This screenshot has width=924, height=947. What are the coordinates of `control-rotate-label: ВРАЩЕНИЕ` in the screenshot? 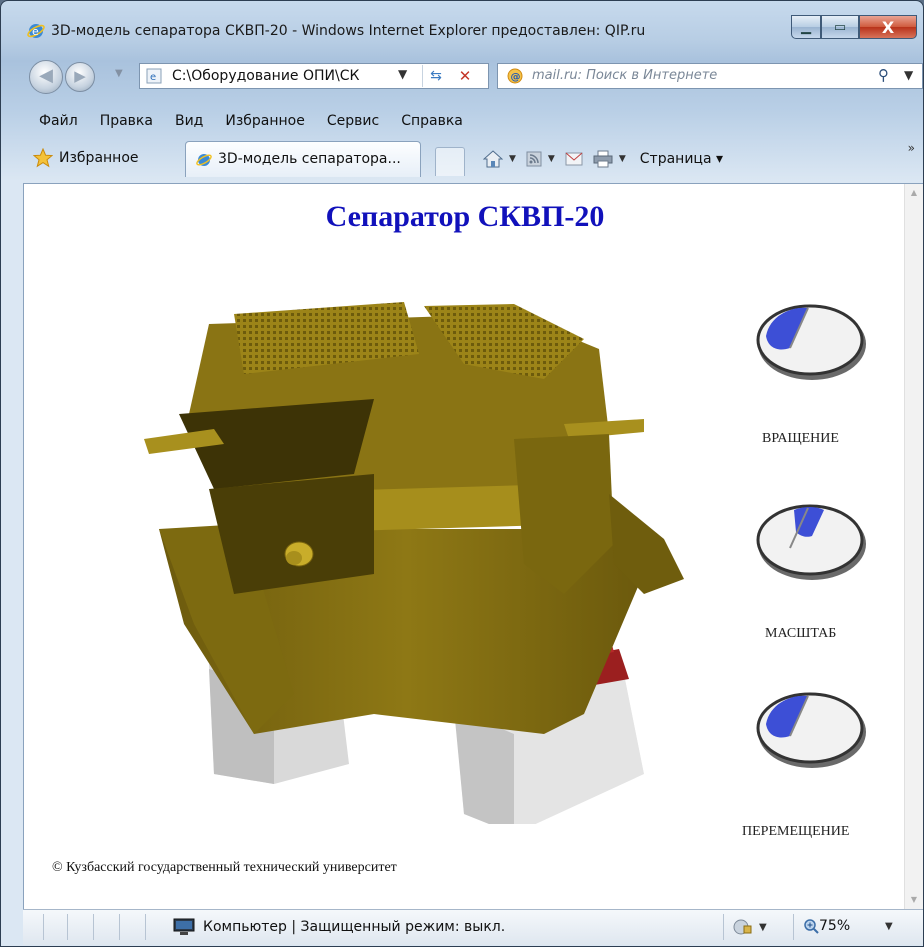 It's located at (800, 438).